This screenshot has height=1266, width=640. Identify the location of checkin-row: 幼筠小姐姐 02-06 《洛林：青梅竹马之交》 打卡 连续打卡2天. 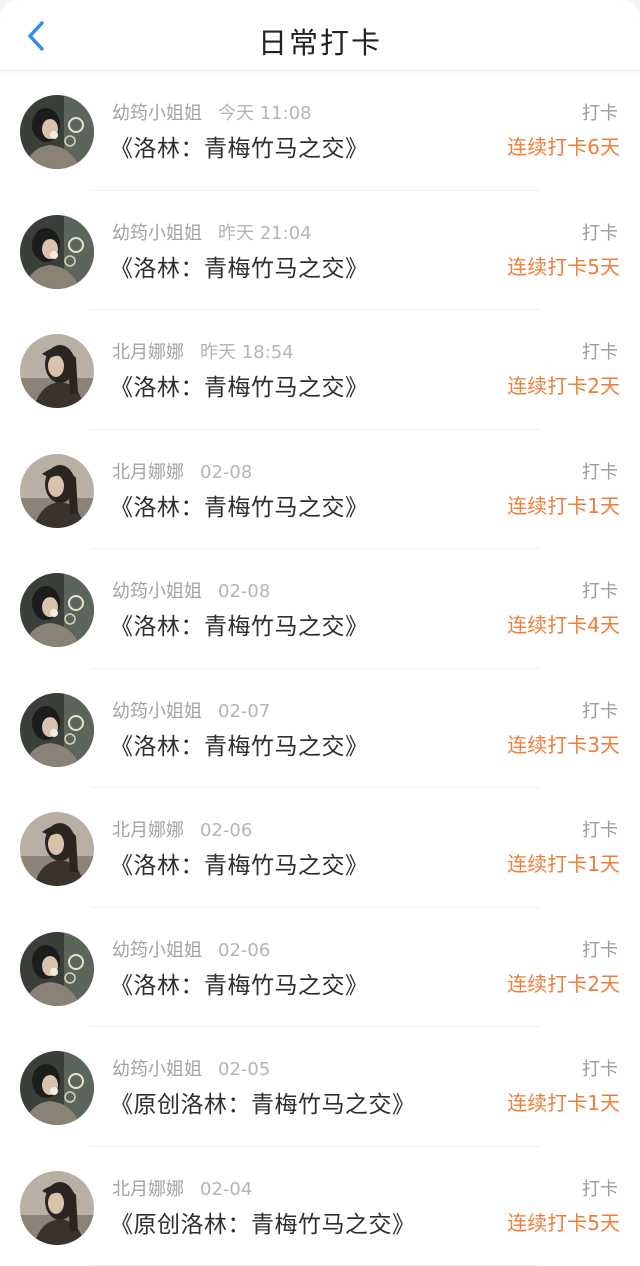
(320, 968).